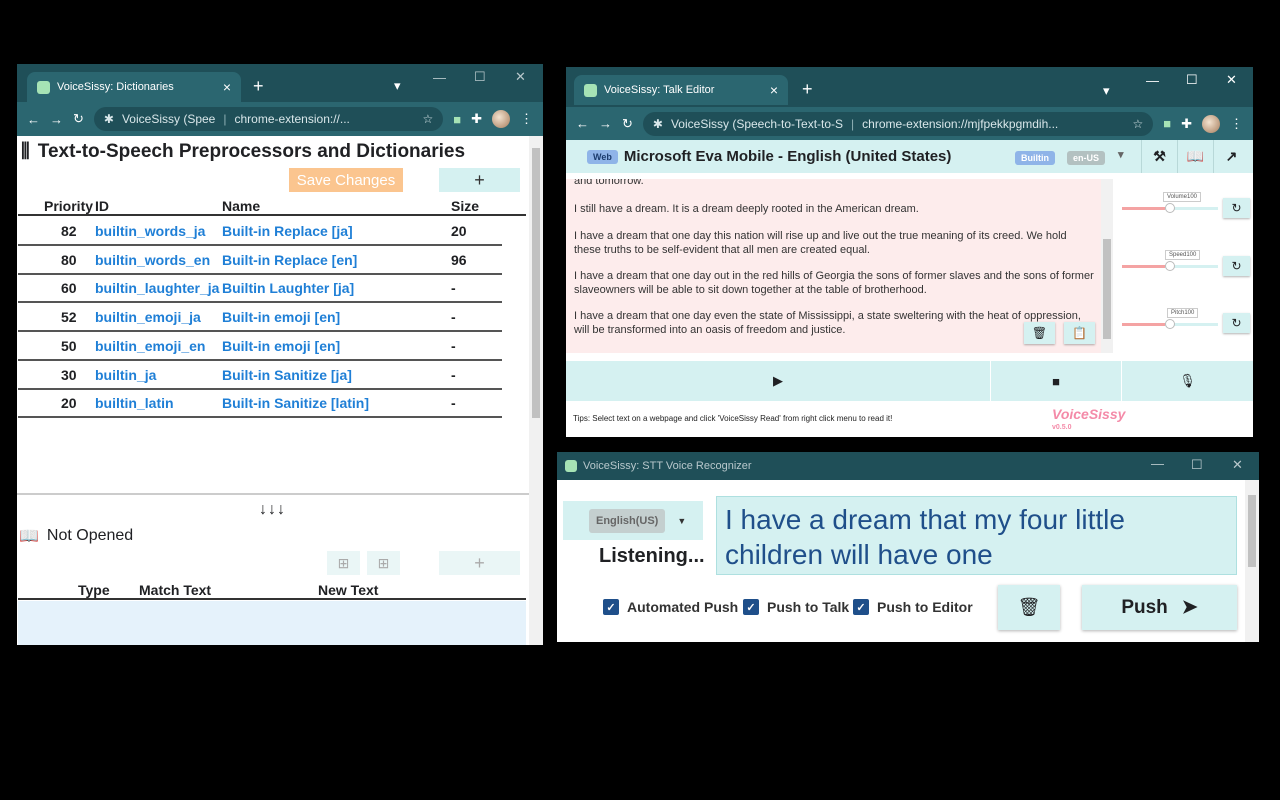 This screenshot has width=1280, height=800. What do you see at coordinates (152, 260) in the screenshot?
I see `cell-id: builtin_words_en` at bounding box center [152, 260].